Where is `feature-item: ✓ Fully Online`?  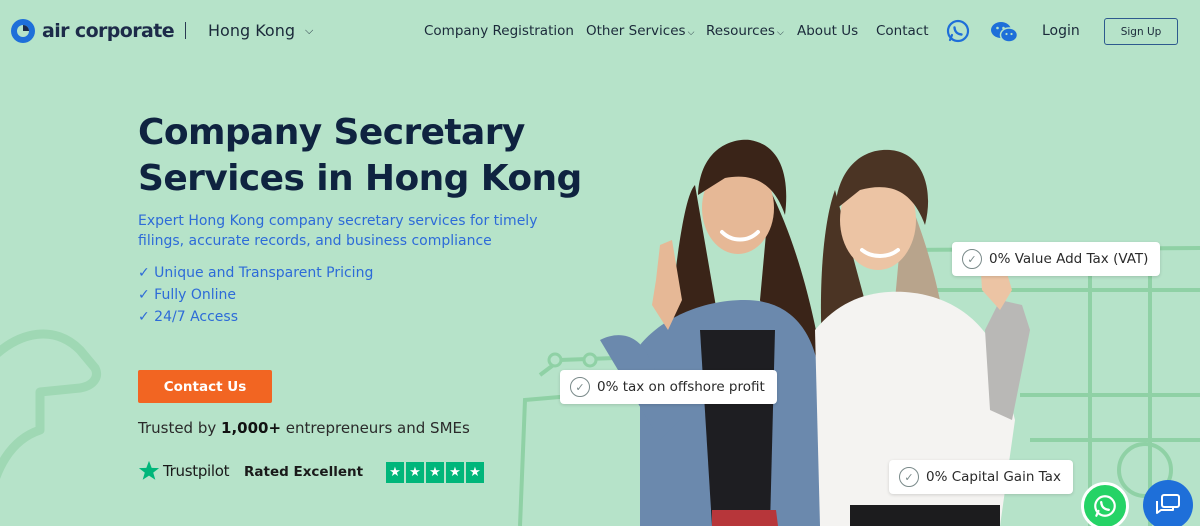
feature-item: ✓ Fully Online is located at coordinates (187, 295).